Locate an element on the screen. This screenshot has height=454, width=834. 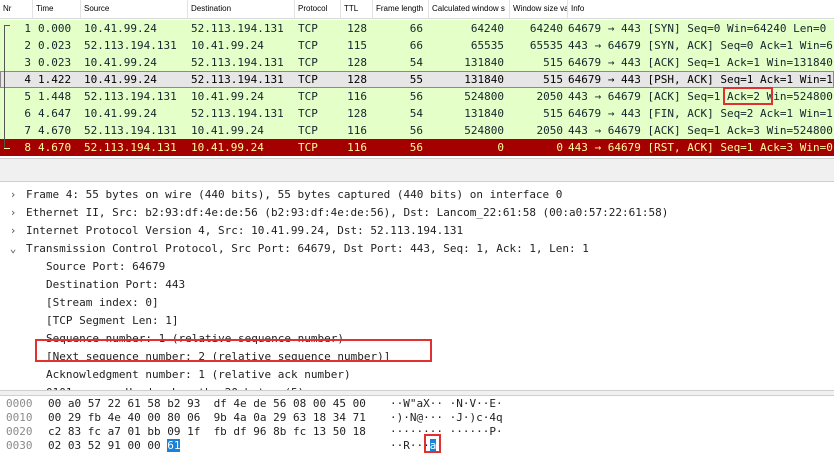
packet-cell-time: 1.422 is located at coordinates (55, 79).